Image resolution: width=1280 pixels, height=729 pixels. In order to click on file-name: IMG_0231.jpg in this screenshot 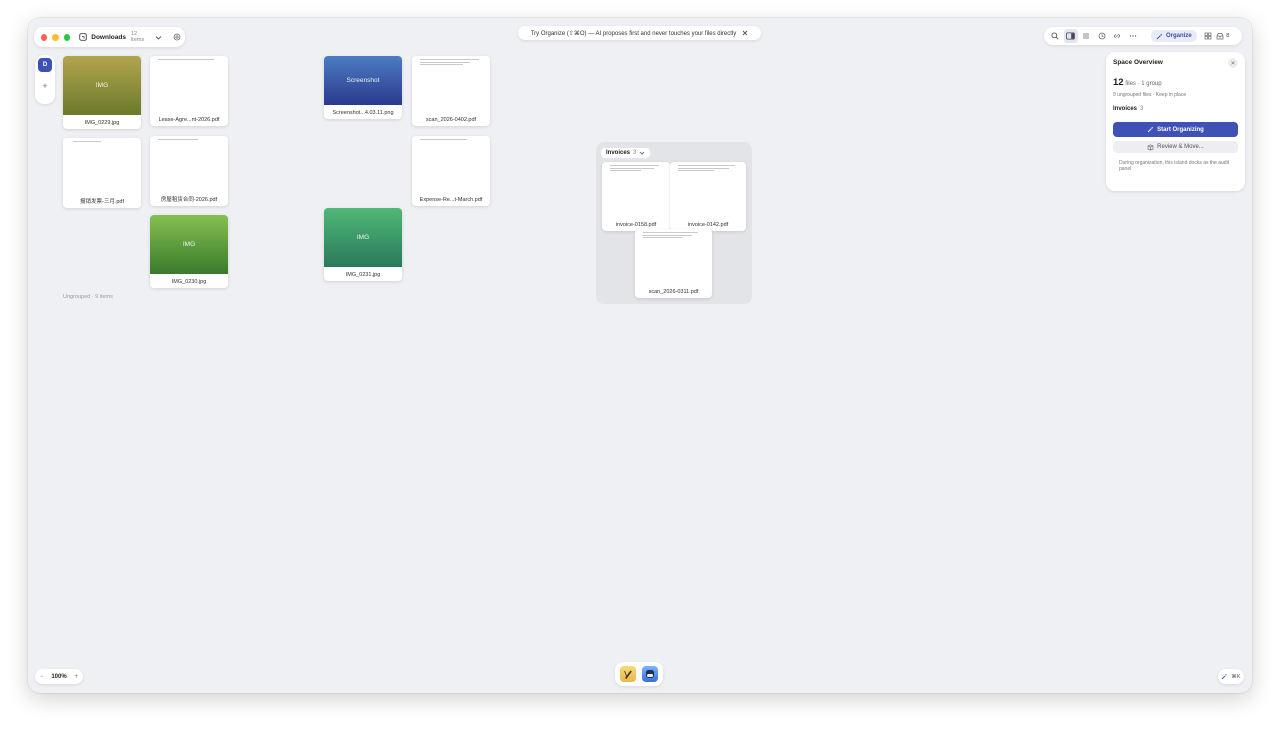, I will do `click(363, 275)`.